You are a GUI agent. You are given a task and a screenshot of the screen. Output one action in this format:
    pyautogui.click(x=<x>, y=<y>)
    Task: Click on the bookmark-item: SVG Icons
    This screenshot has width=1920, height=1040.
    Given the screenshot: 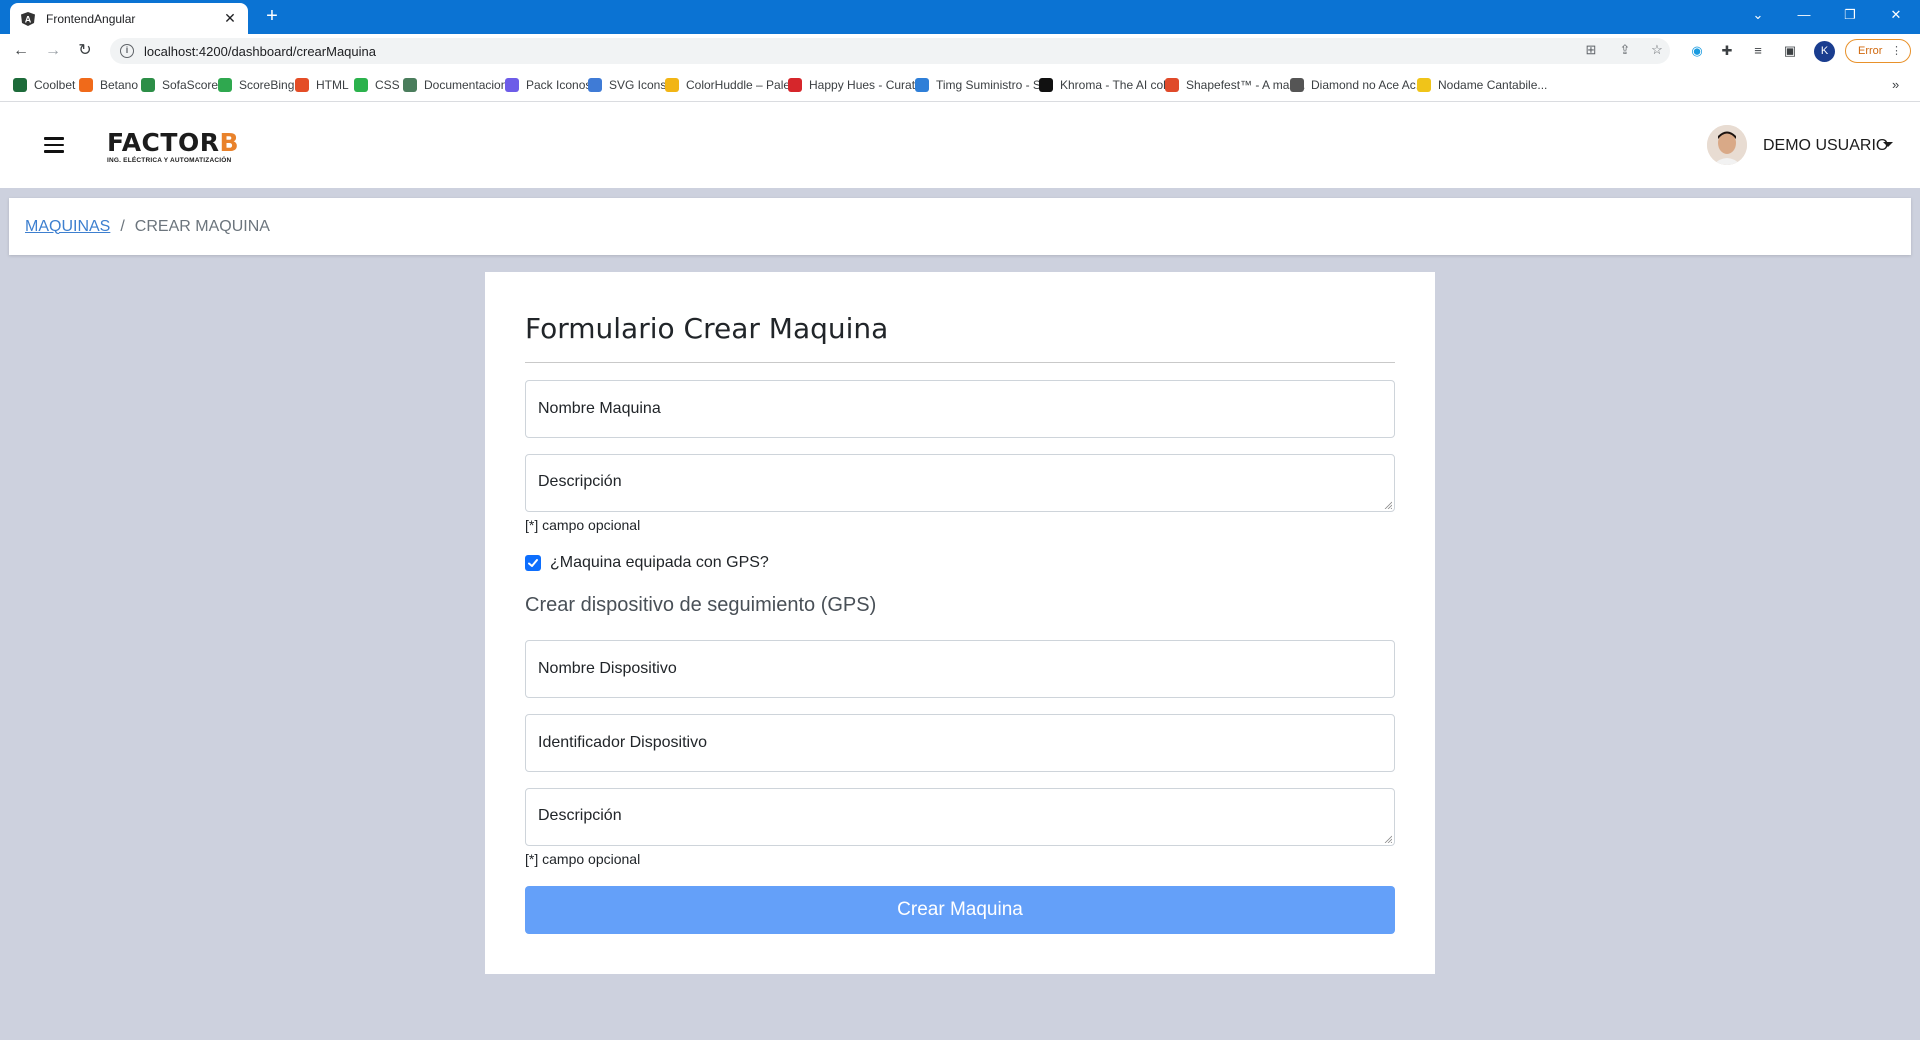 What is the action you would take?
    pyautogui.click(x=627, y=85)
    